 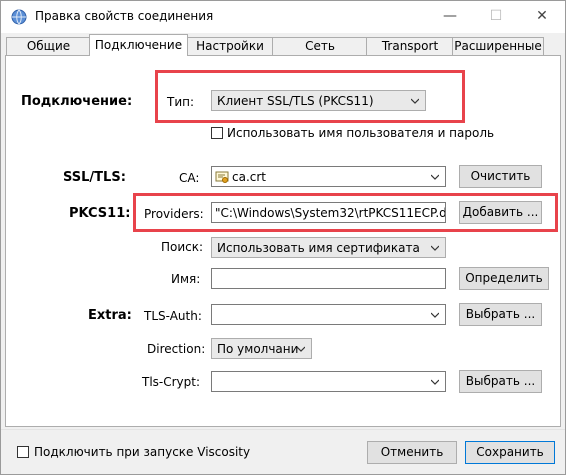 I want to click on ca-file-field: ca.crt, so click(x=328, y=176).